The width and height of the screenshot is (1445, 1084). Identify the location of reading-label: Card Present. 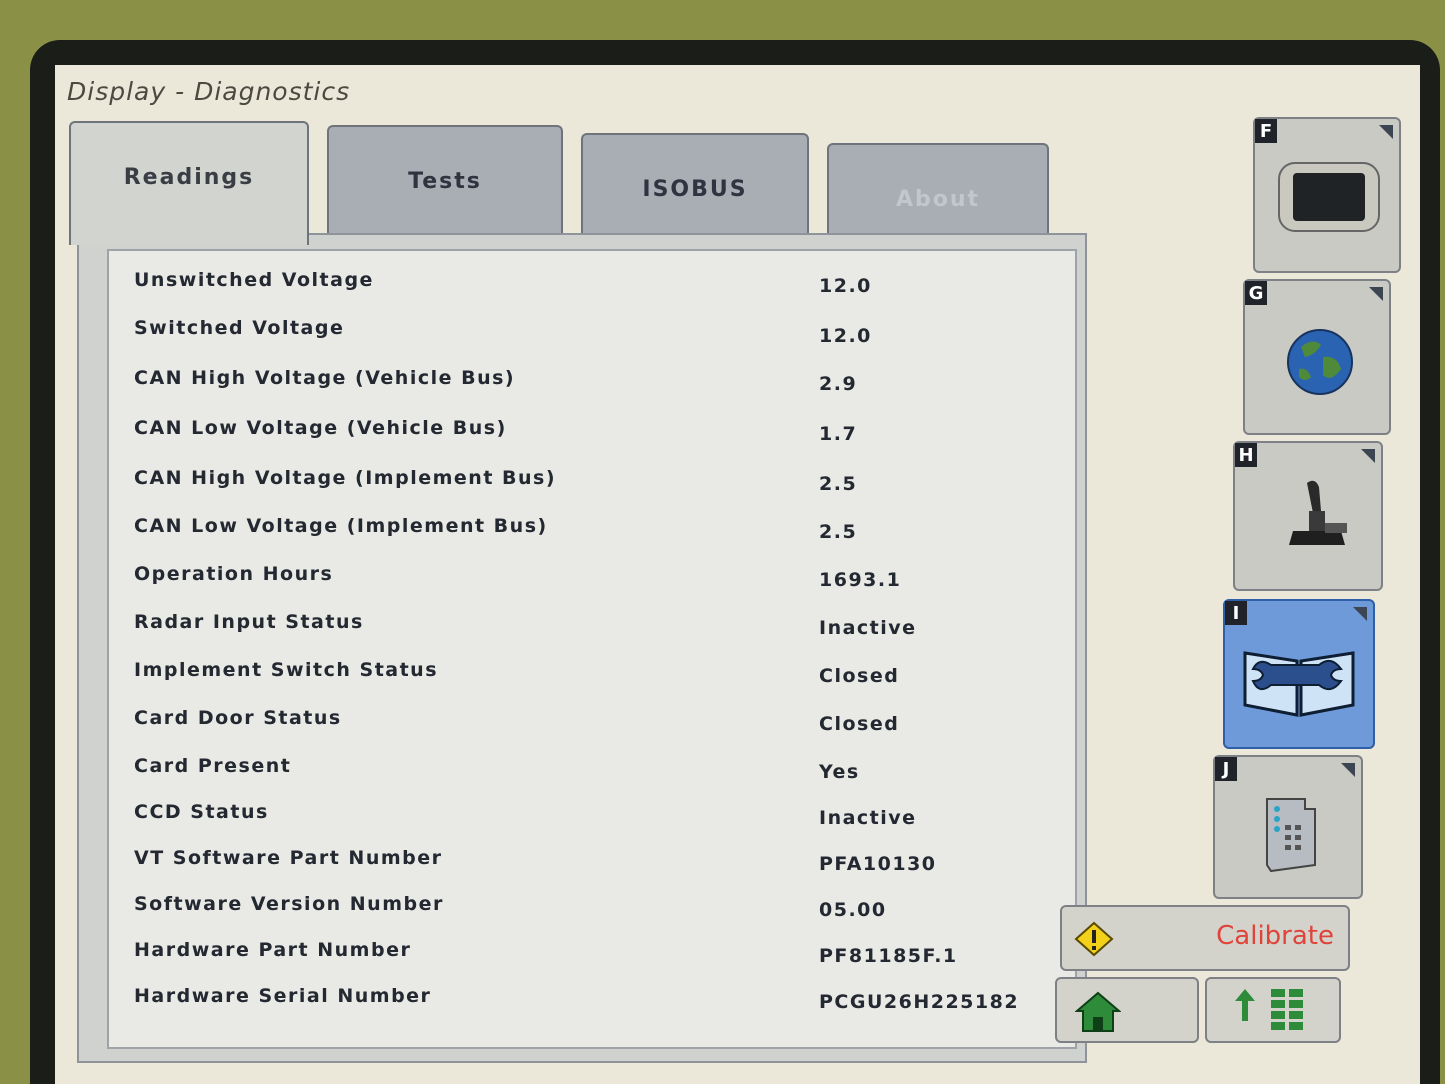
(213, 766).